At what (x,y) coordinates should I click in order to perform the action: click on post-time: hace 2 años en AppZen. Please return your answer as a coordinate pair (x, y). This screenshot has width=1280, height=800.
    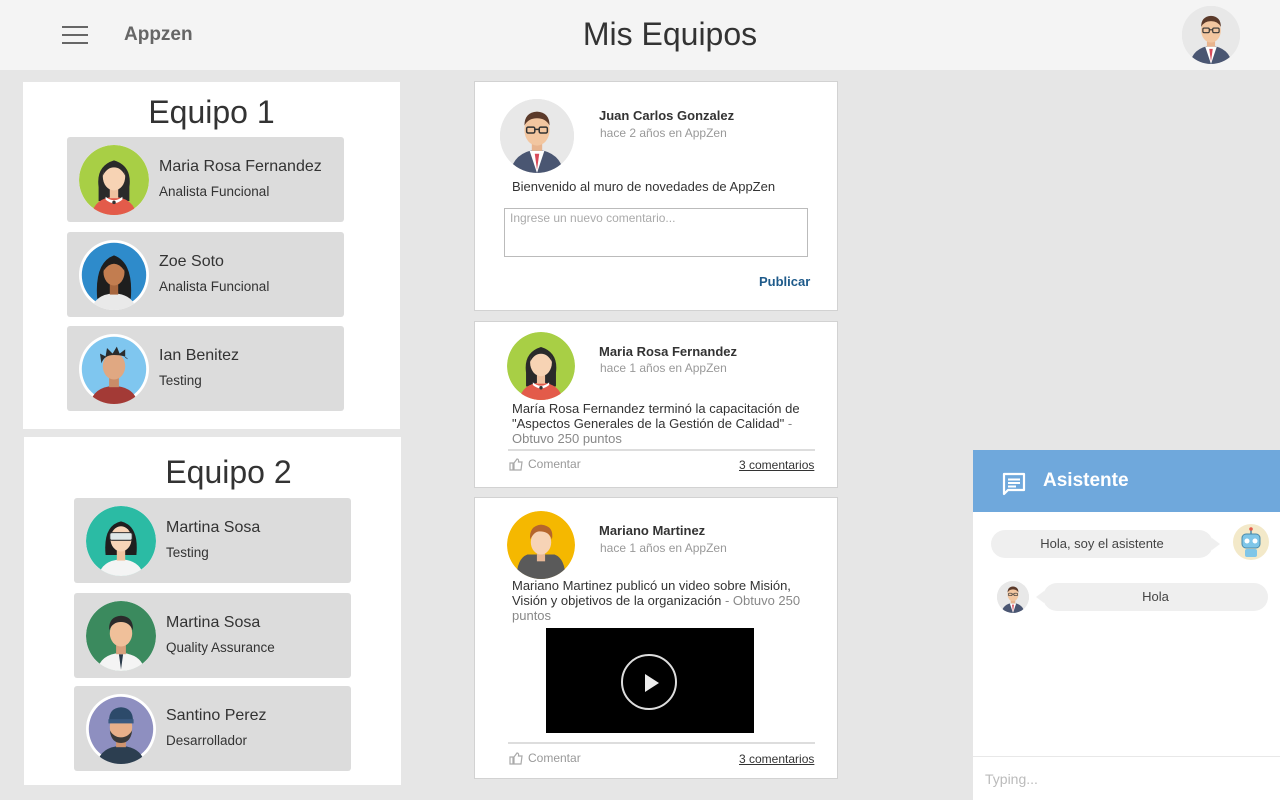
    Looking at the image, I should click on (663, 133).